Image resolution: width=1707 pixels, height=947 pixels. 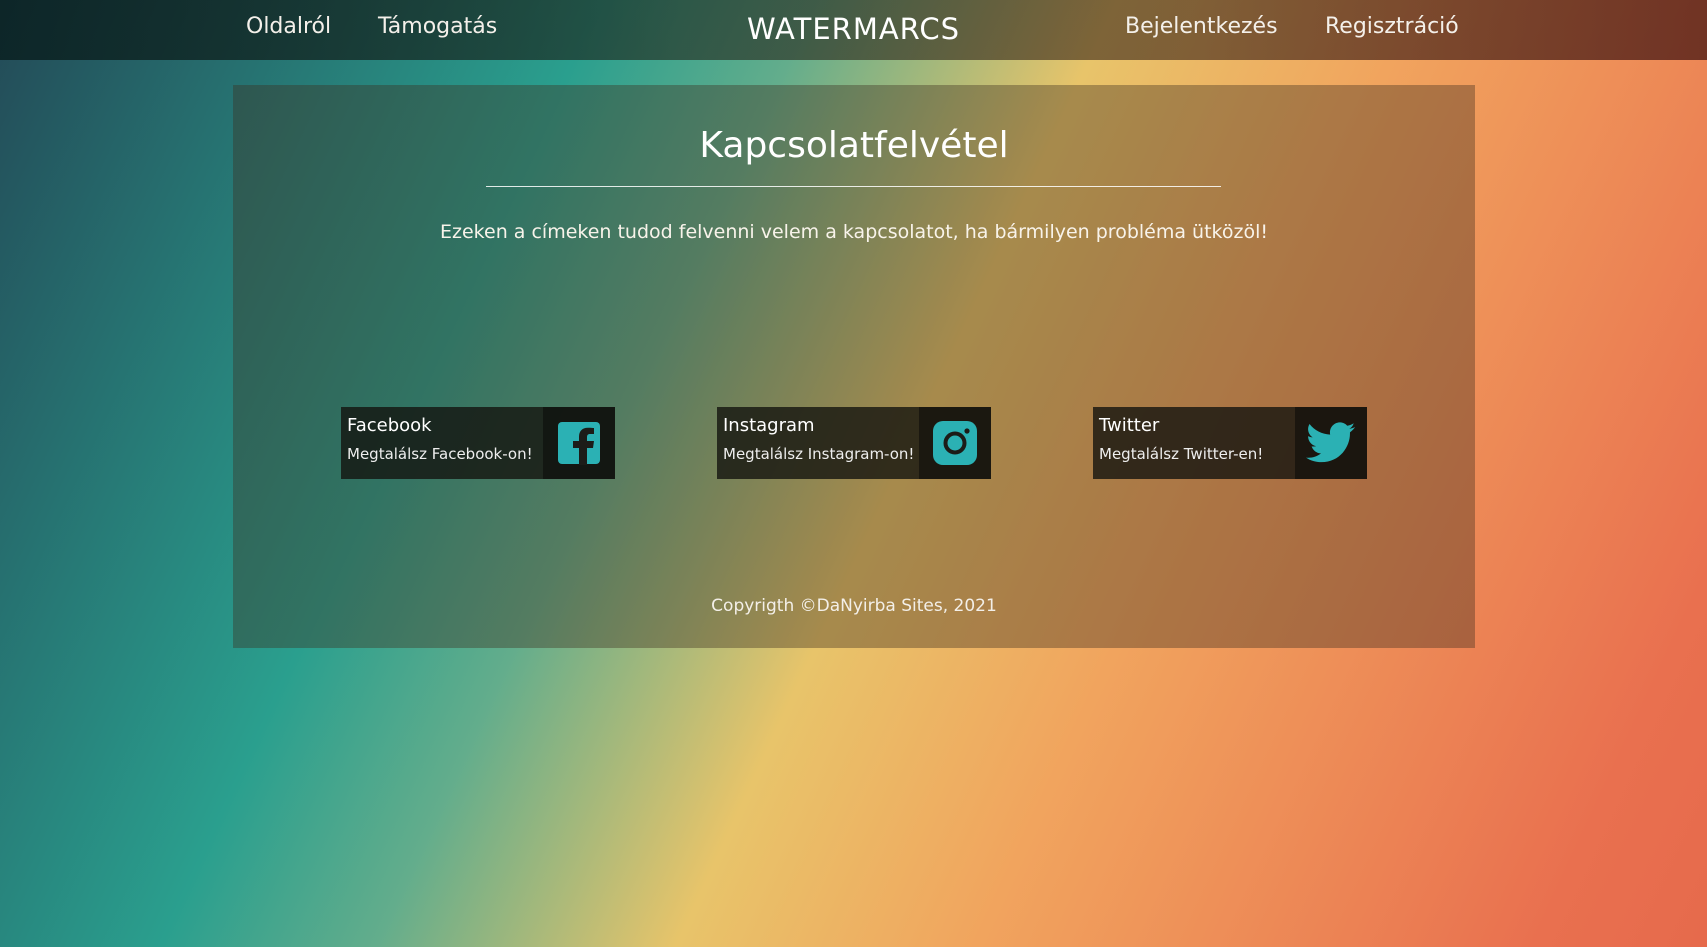 I want to click on footer-copyright: Copyrigth ©DaNyirba Sites, 2021, so click(x=854, y=606).